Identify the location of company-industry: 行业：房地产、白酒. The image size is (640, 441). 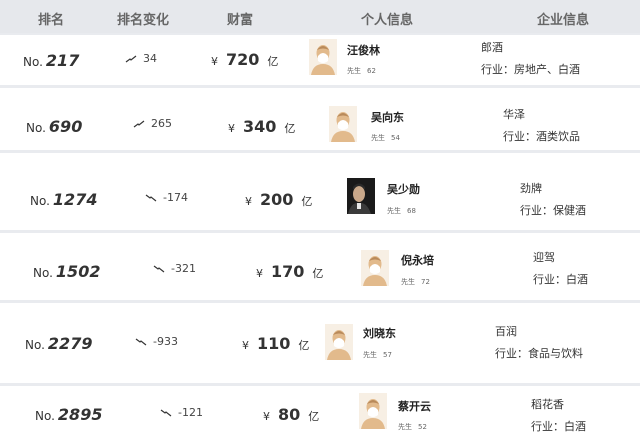
(530, 69).